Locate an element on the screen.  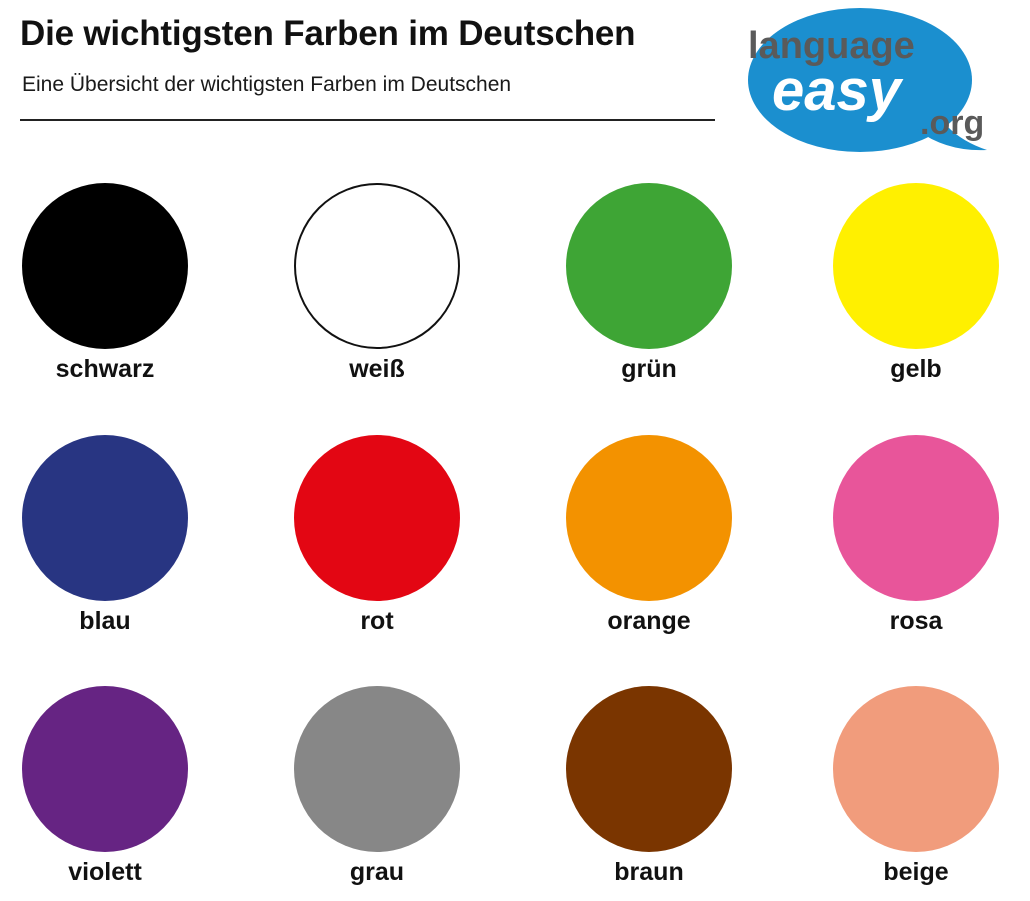
color-label-grau: grau is located at coordinates (377, 872).